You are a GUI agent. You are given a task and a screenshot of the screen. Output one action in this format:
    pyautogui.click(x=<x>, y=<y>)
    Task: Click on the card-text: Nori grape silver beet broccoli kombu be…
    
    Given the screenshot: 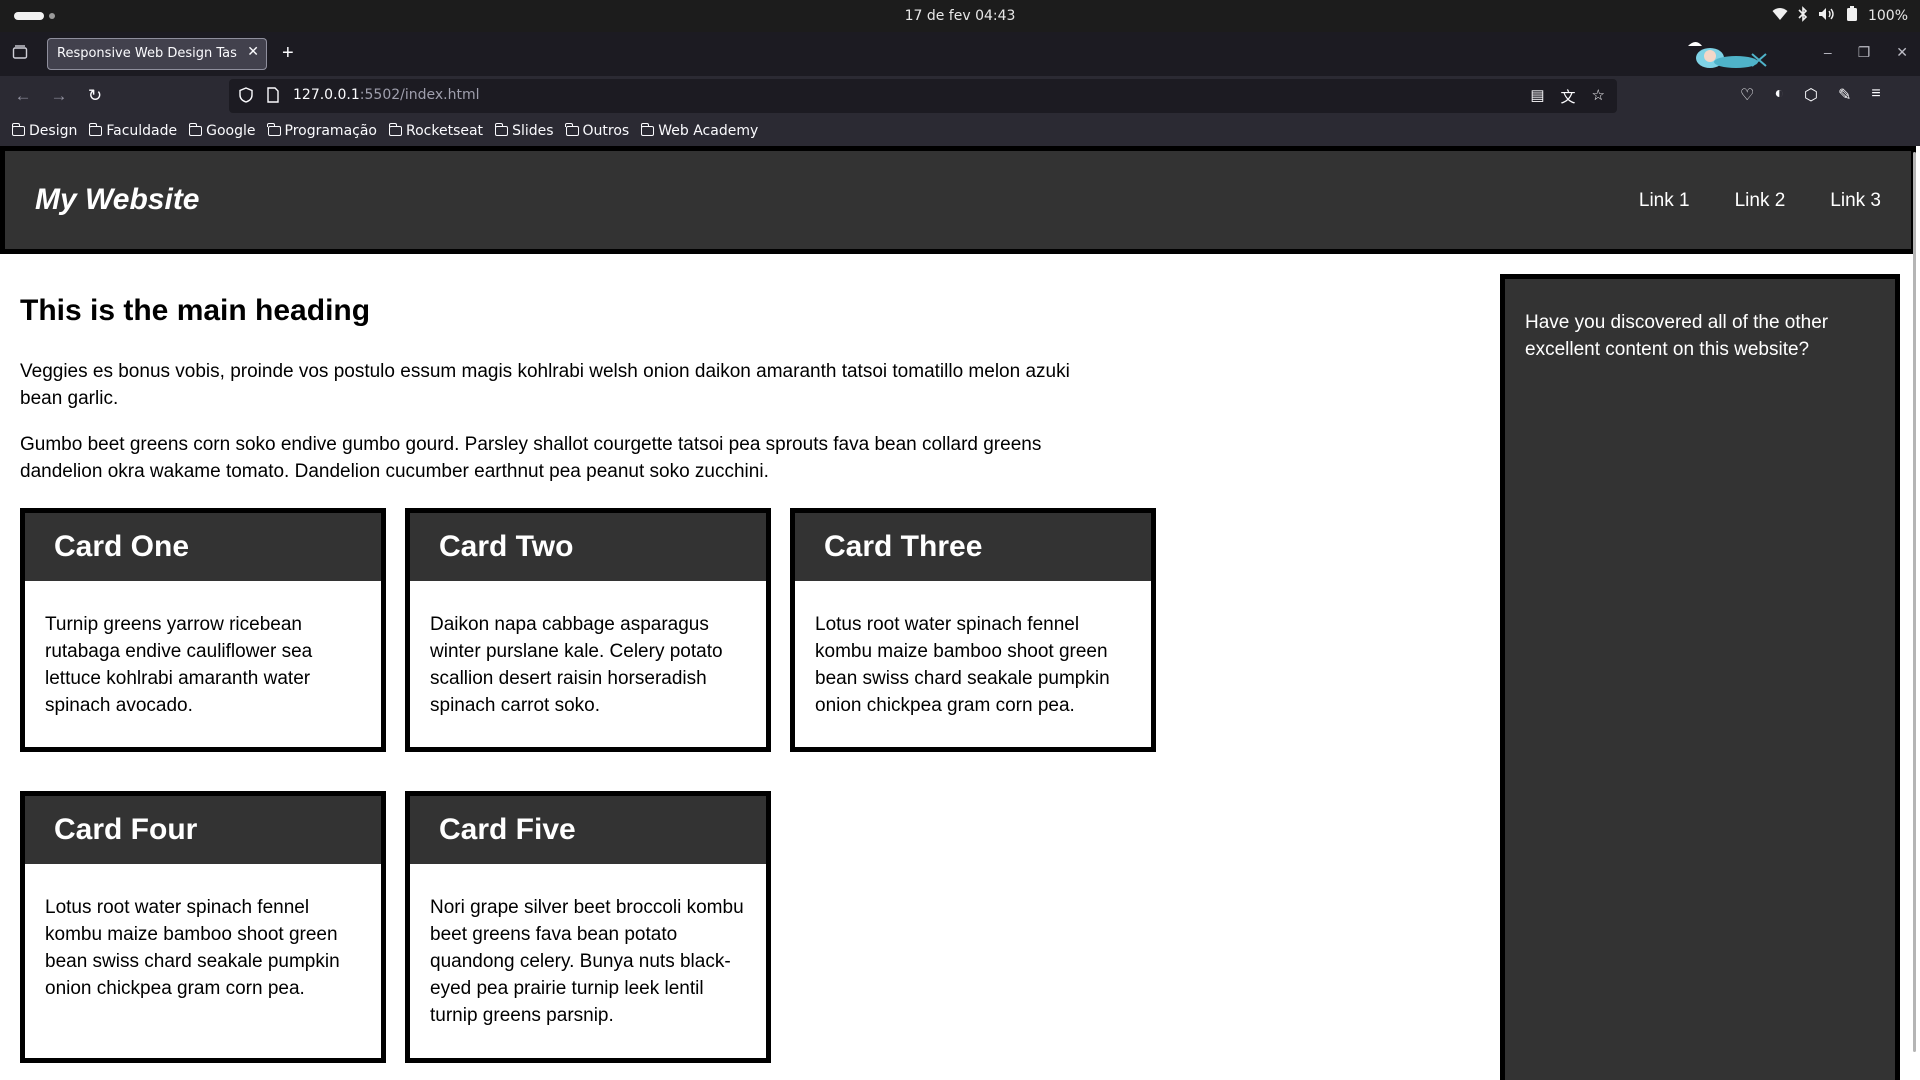 What is the action you would take?
    pyautogui.click(x=587, y=961)
    